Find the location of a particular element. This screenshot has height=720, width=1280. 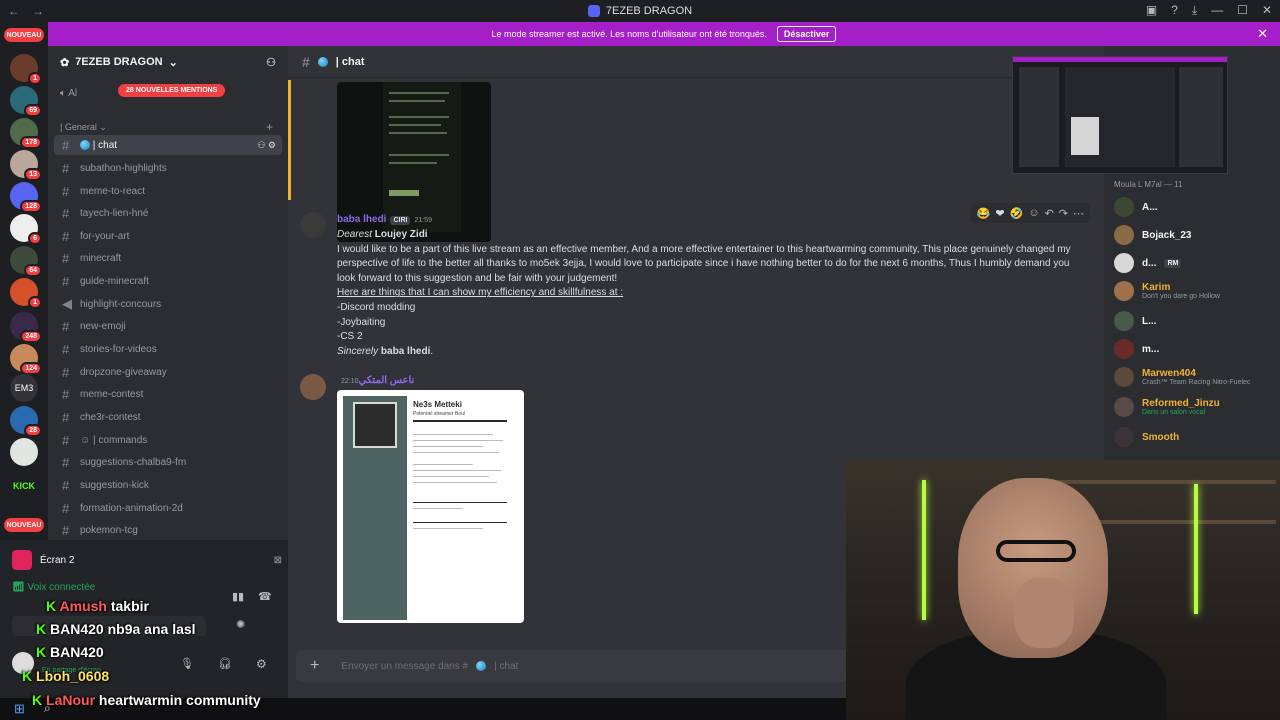

member-item: d... RM is located at coordinates (1197, 263).